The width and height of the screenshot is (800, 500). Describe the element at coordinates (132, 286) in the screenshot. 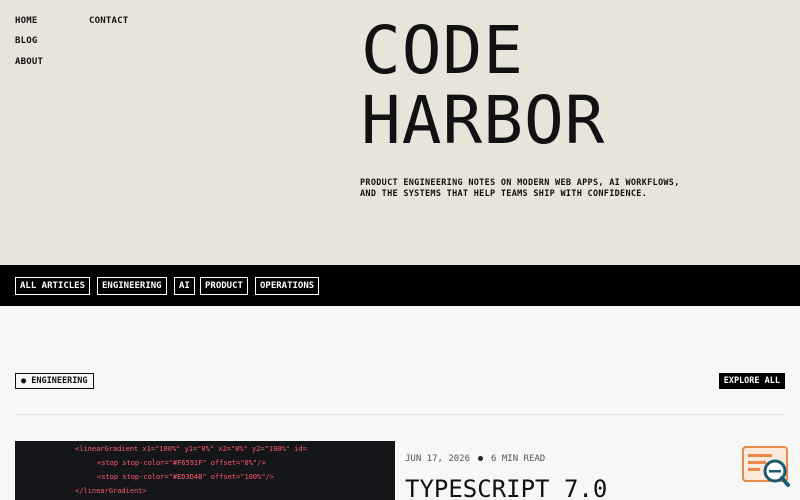

I see `category-engineering: ENGINEERING` at that location.